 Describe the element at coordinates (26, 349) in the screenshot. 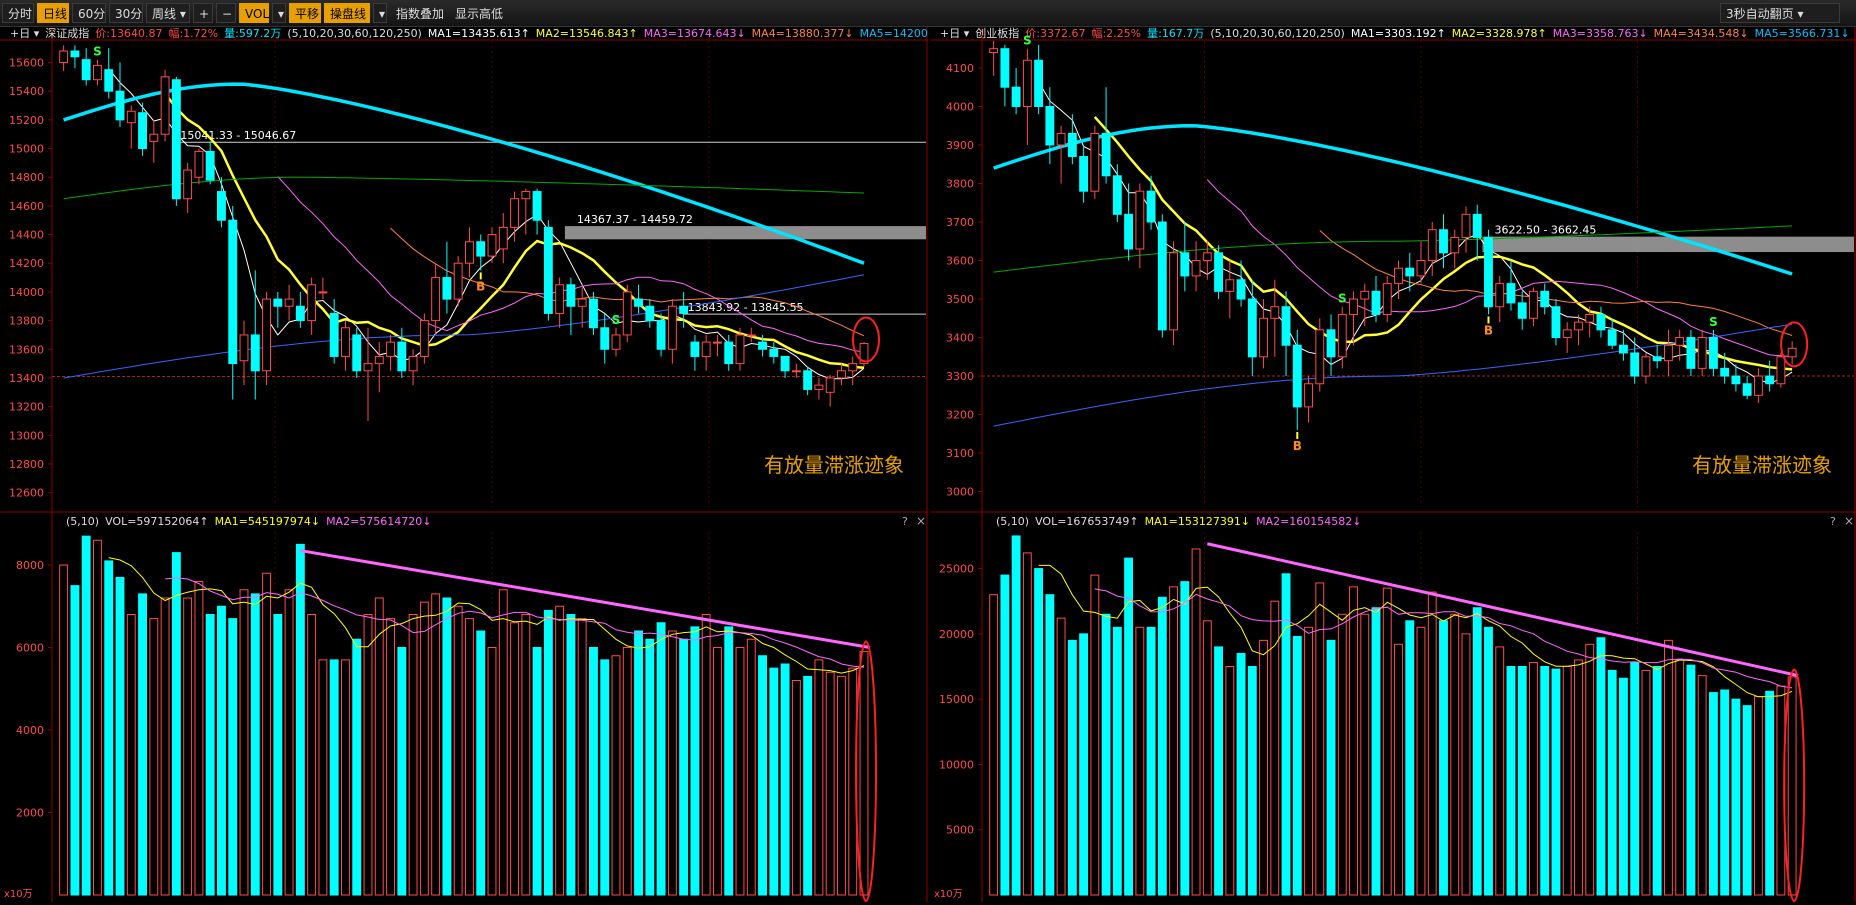

I see `y-tick-label: 13600` at that location.